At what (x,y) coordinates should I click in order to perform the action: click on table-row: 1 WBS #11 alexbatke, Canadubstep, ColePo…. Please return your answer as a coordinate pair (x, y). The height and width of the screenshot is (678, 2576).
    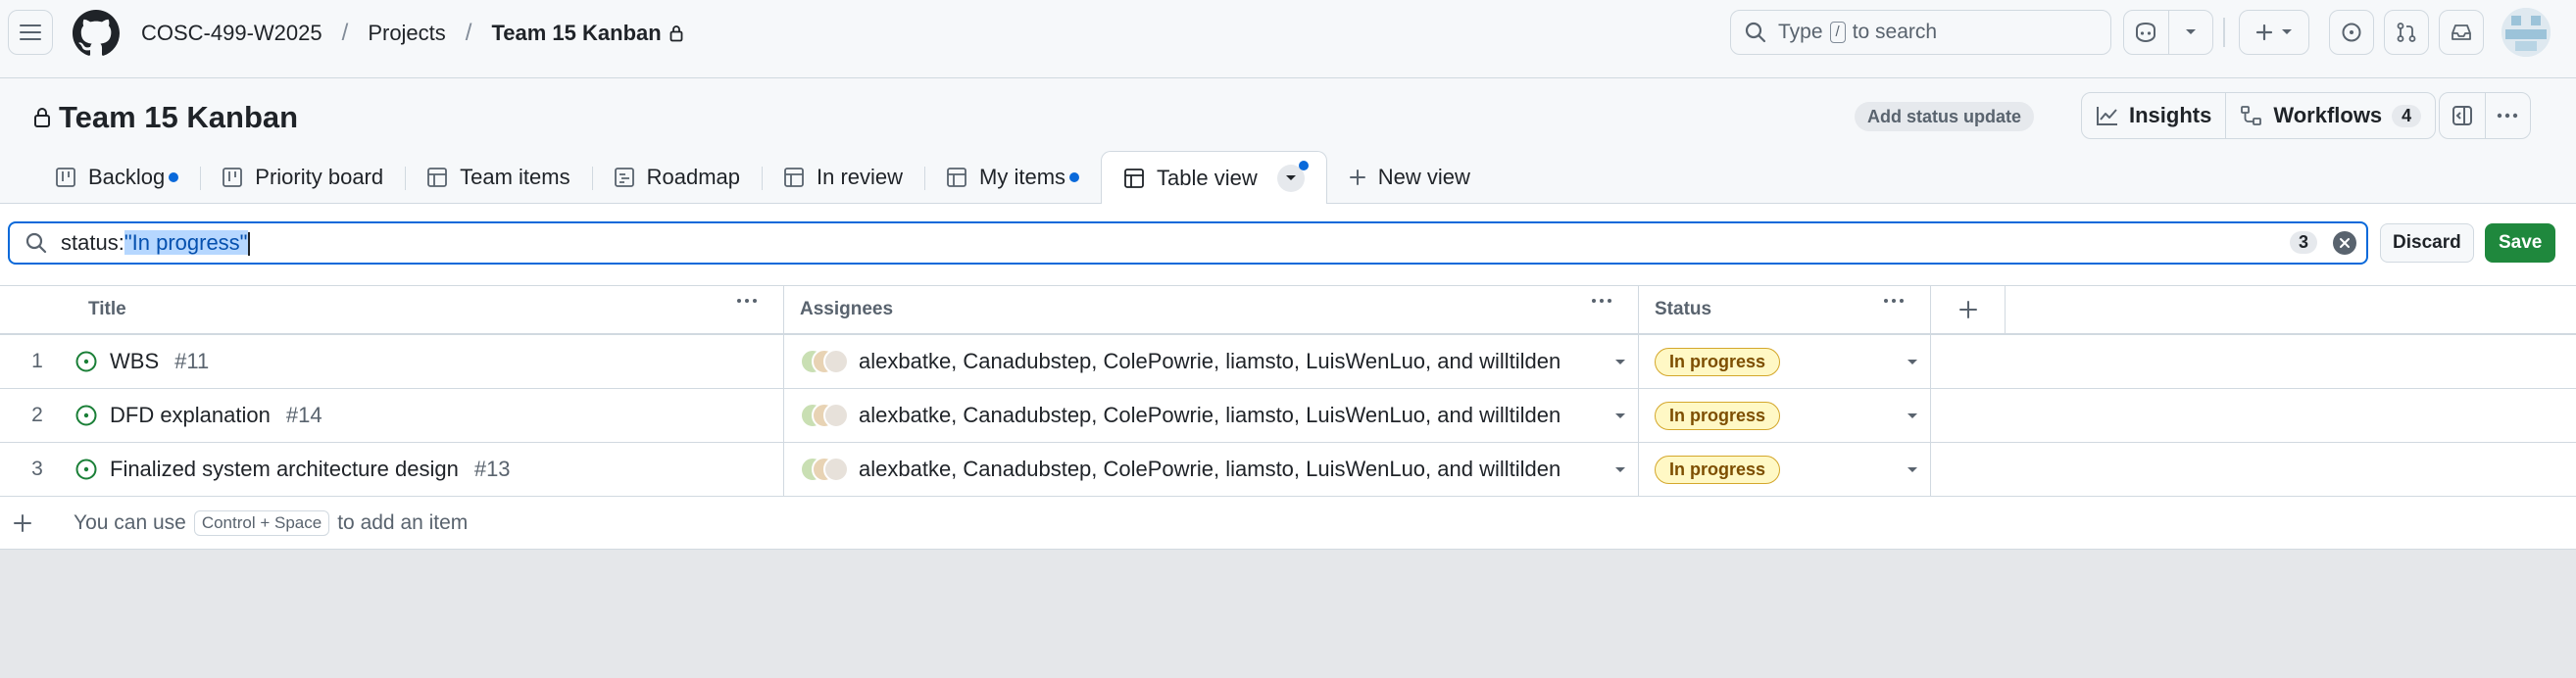
    Looking at the image, I should click on (1288, 362).